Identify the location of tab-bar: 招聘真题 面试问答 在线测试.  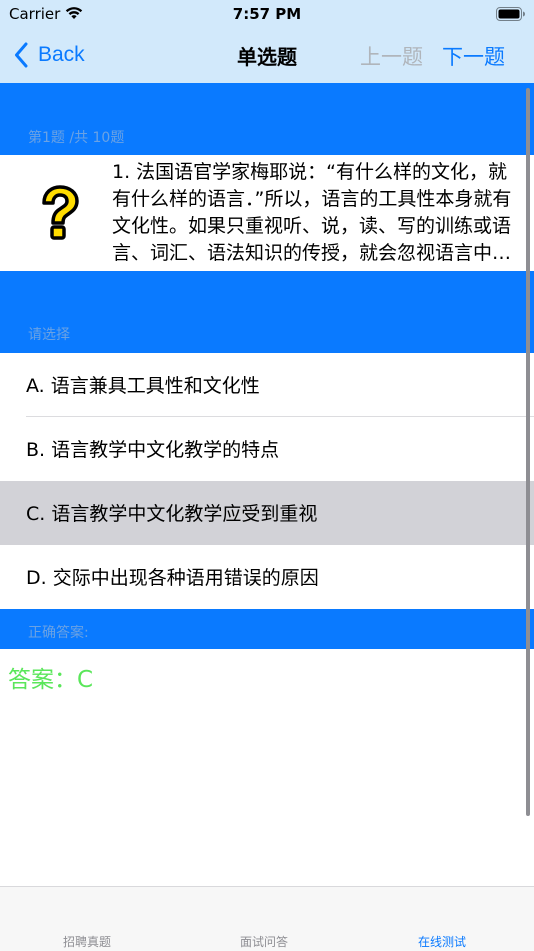
(267, 918).